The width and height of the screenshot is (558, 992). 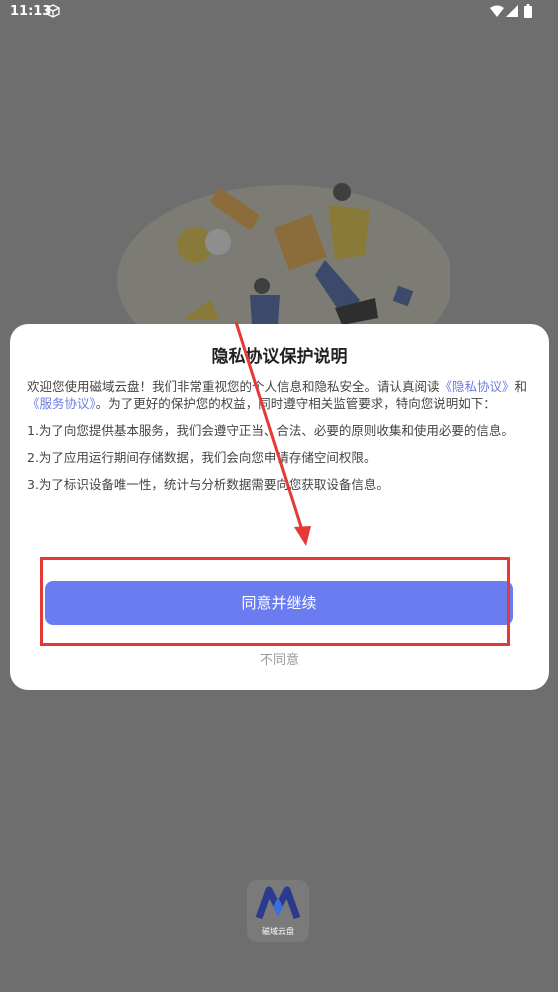 I want to click on cube-icon, so click(x=53, y=11).